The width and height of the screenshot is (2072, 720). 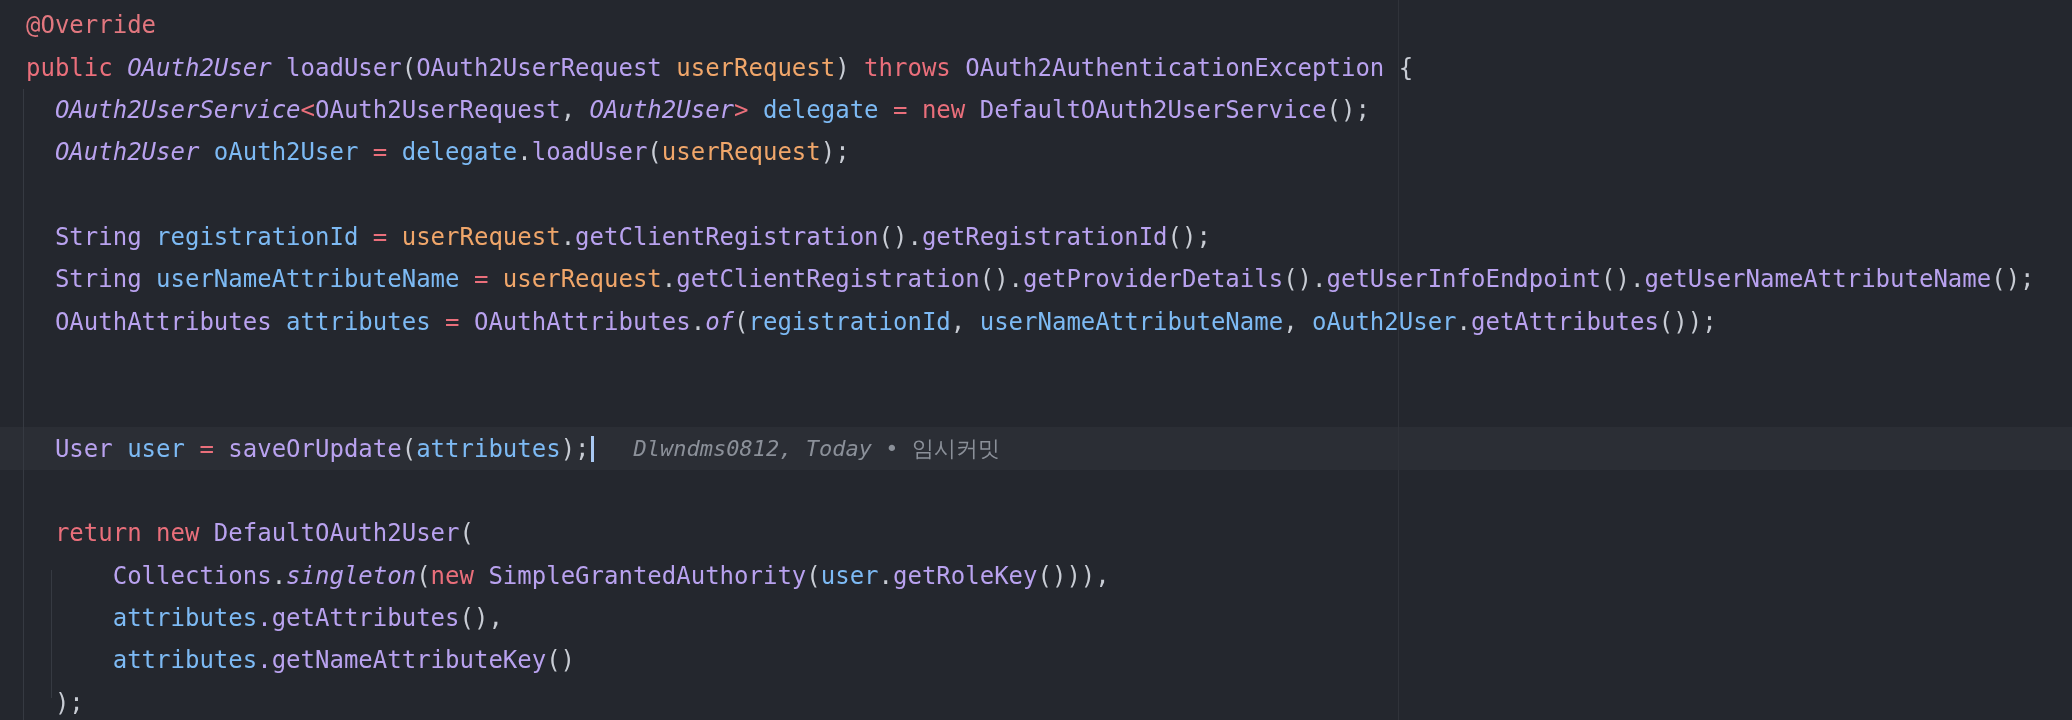 What do you see at coordinates (885, 321) in the screenshot?
I see `code-line: OAuthAttributes attributes = OAuthAttributes.of(registrationId, userNameAttributeName, oAuth2User.getAttributes());` at bounding box center [885, 321].